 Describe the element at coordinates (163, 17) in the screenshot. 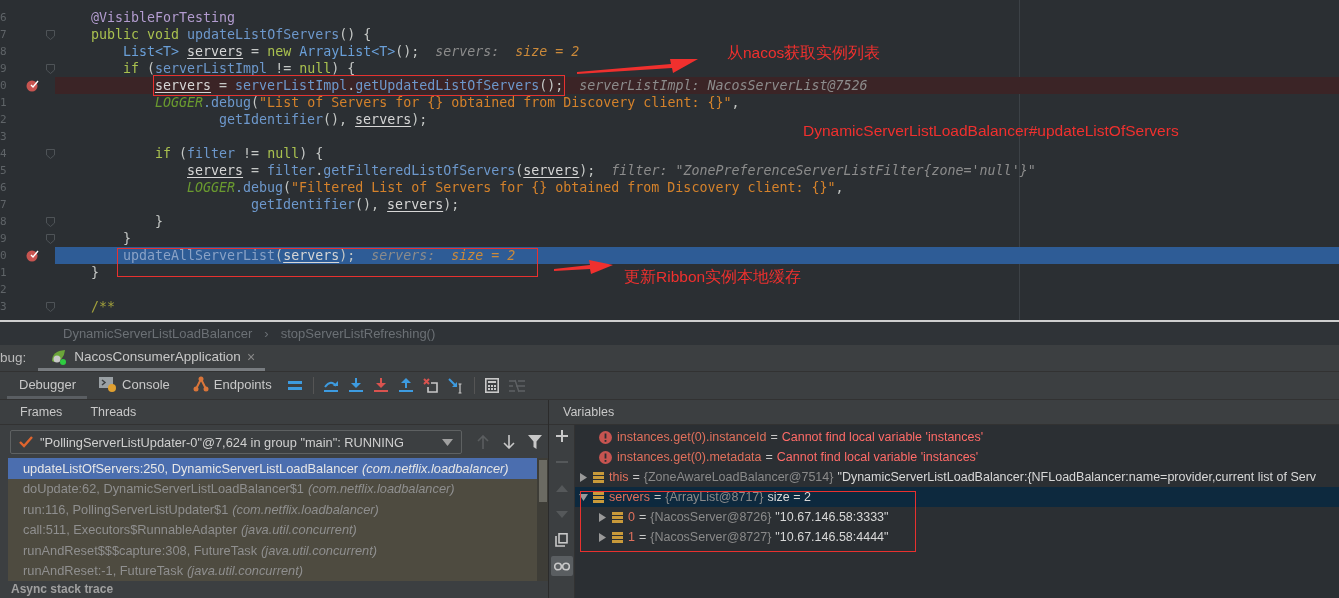

I see `code-line: @VisibleForTesting` at that location.